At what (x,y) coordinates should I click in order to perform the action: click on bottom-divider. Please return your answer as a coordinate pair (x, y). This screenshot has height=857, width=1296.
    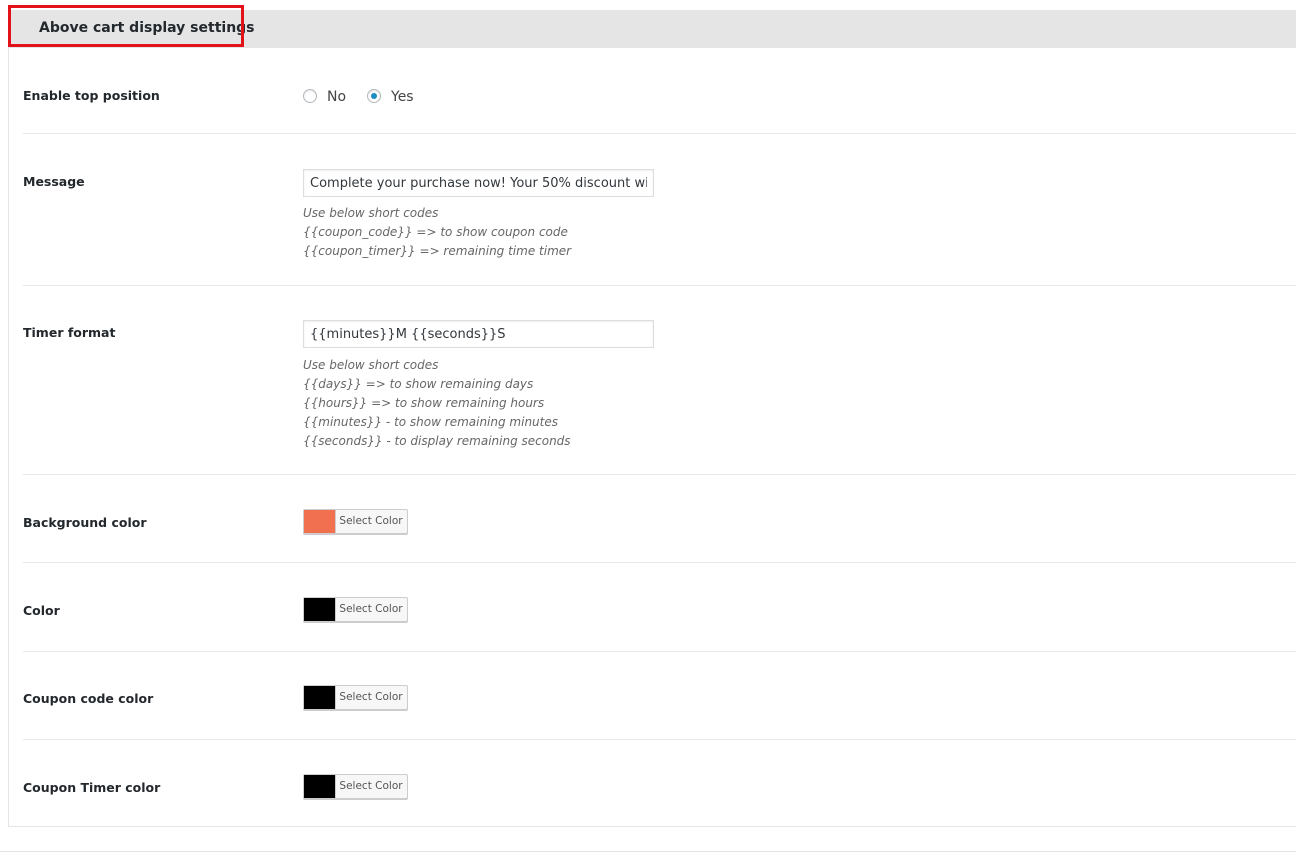
    Looking at the image, I should click on (648, 851).